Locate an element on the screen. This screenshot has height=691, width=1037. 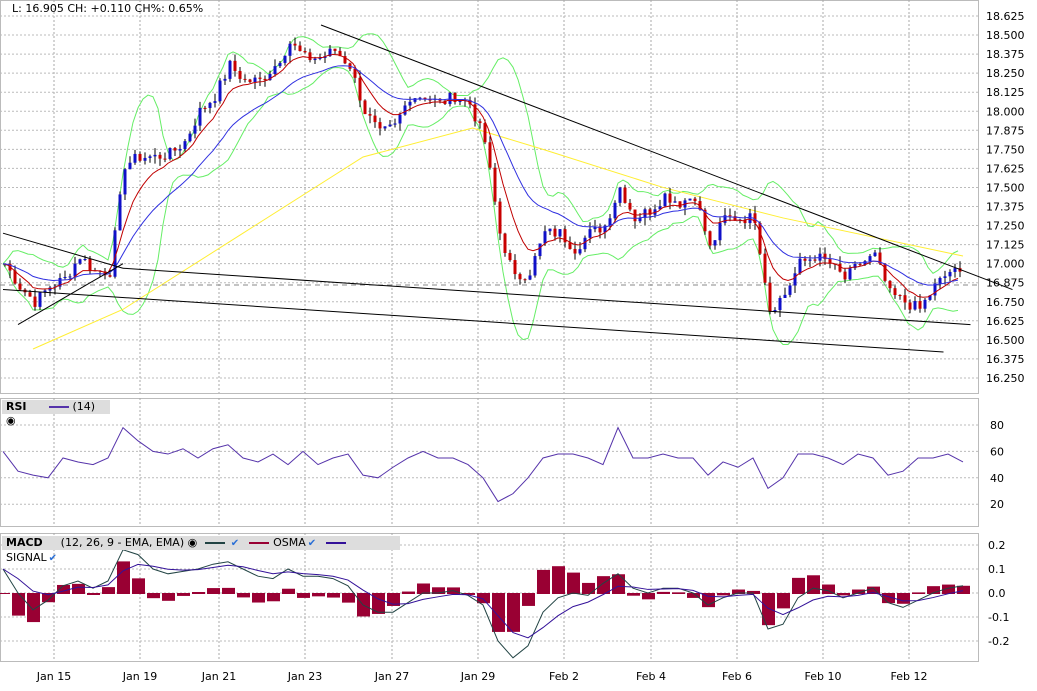
macd-toggle-checkbox: ✔ is located at coordinates (235, 543).